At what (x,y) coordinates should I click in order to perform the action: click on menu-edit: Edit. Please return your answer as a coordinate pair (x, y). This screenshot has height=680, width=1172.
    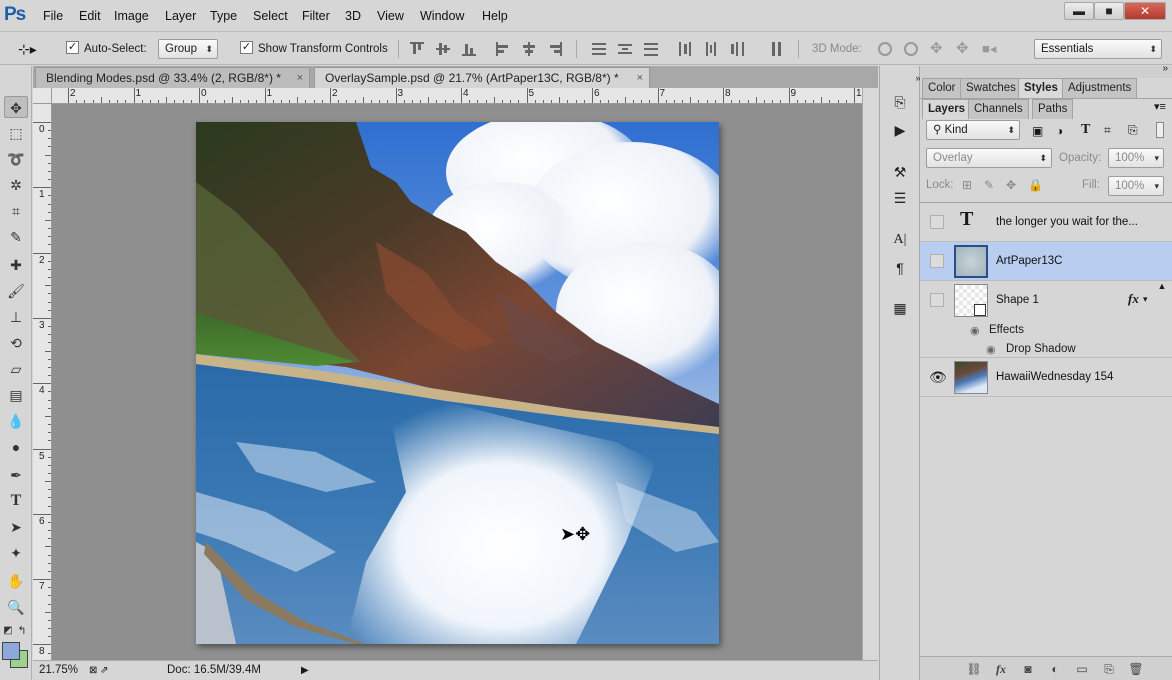
    Looking at the image, I should click on (90, 16).